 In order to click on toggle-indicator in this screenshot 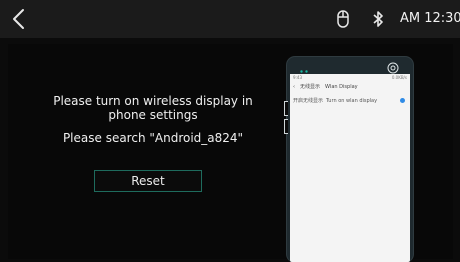, I will do `click(402, 100)`.